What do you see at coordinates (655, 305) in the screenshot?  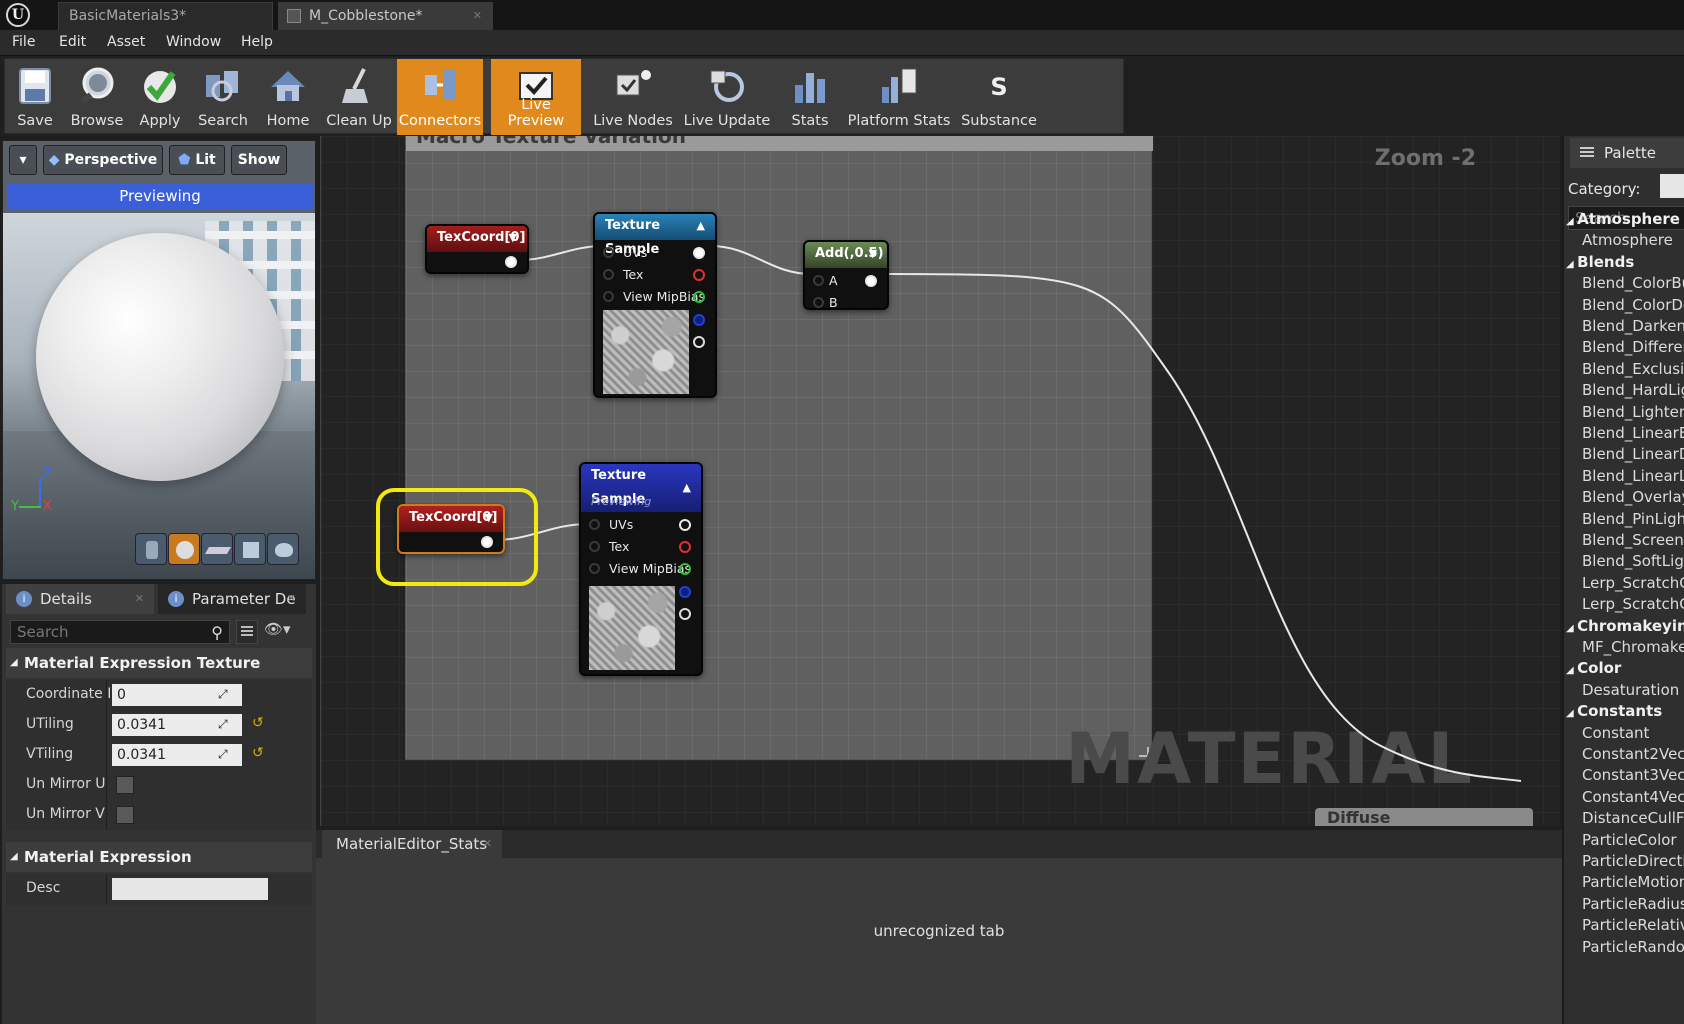 I see `texture-sample-node-top: Texture Sample ▲ UVs Tex View MipBias` at bounding box center [655, 305].